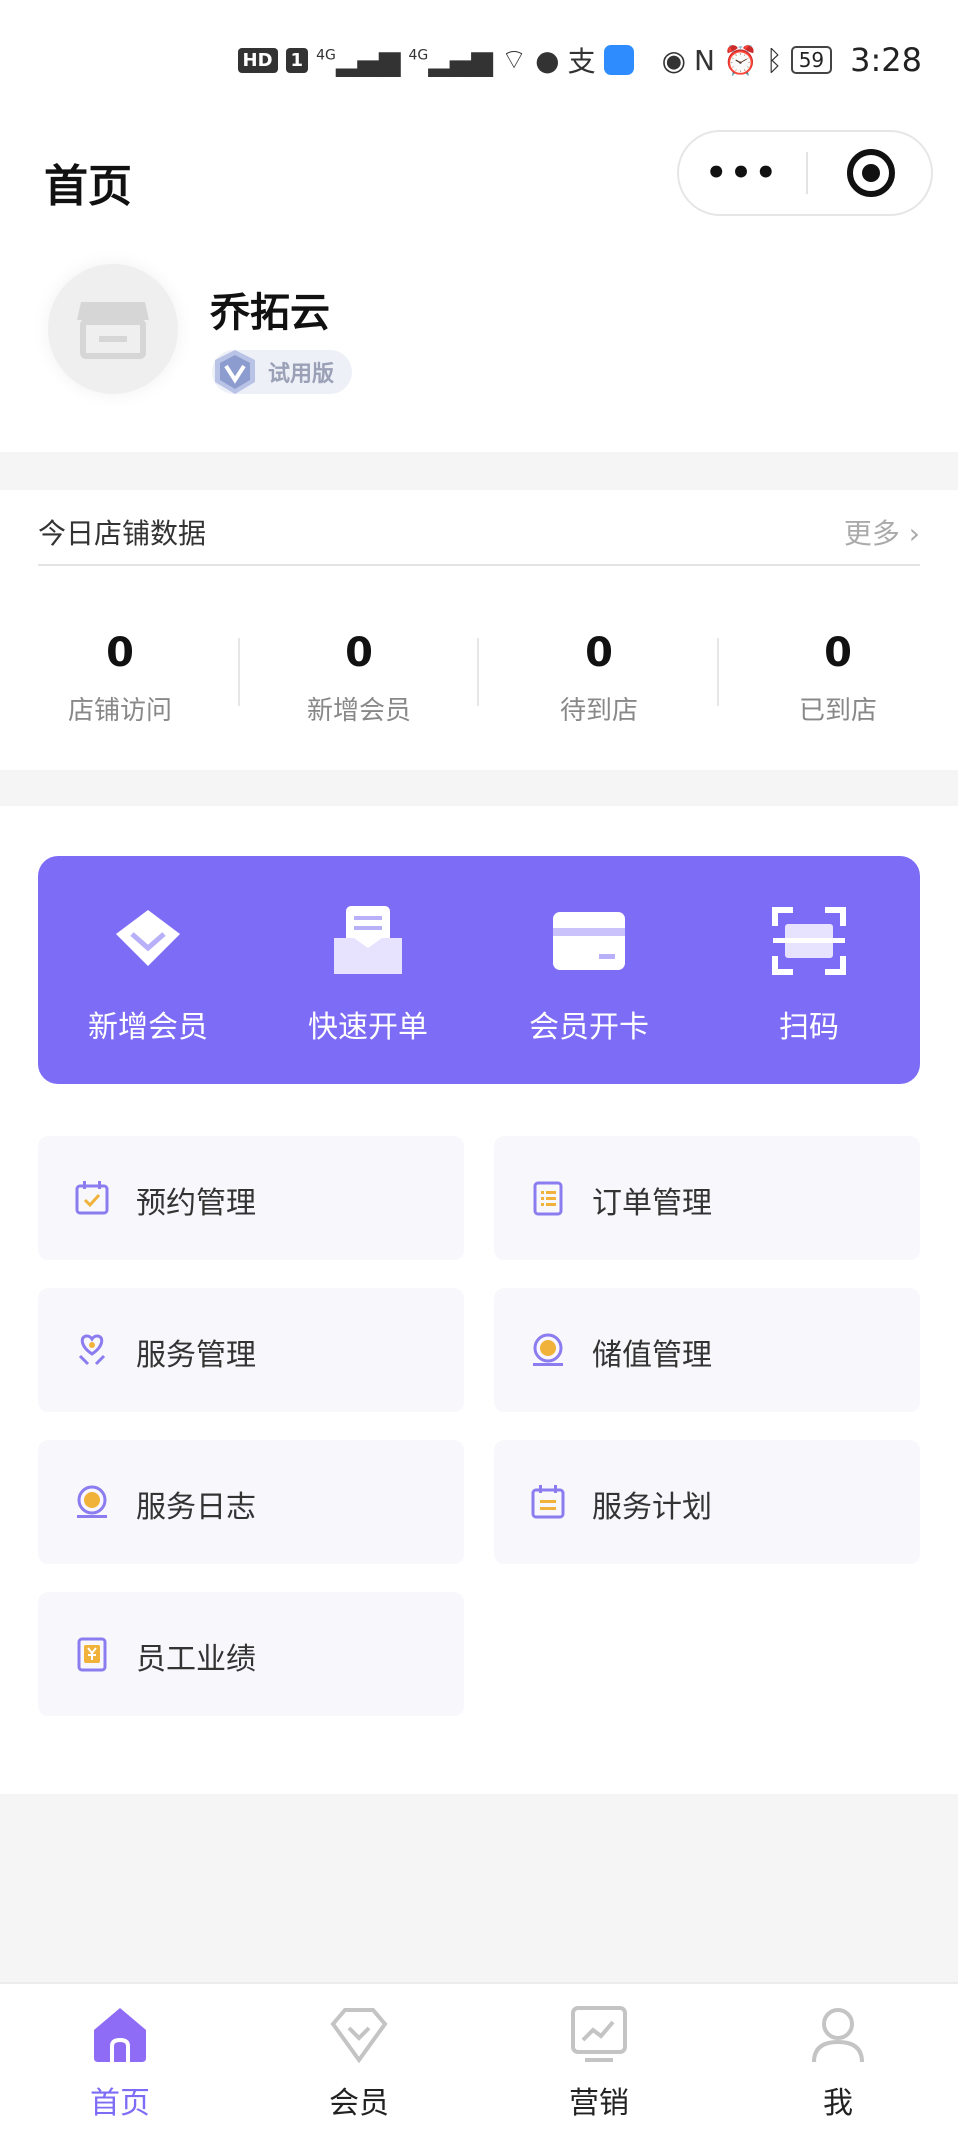  What do you see at coordinates (196, 1507) in the screenshot?
I see `menu-item-label: 服务日志` at bounding box center [196, 1507].